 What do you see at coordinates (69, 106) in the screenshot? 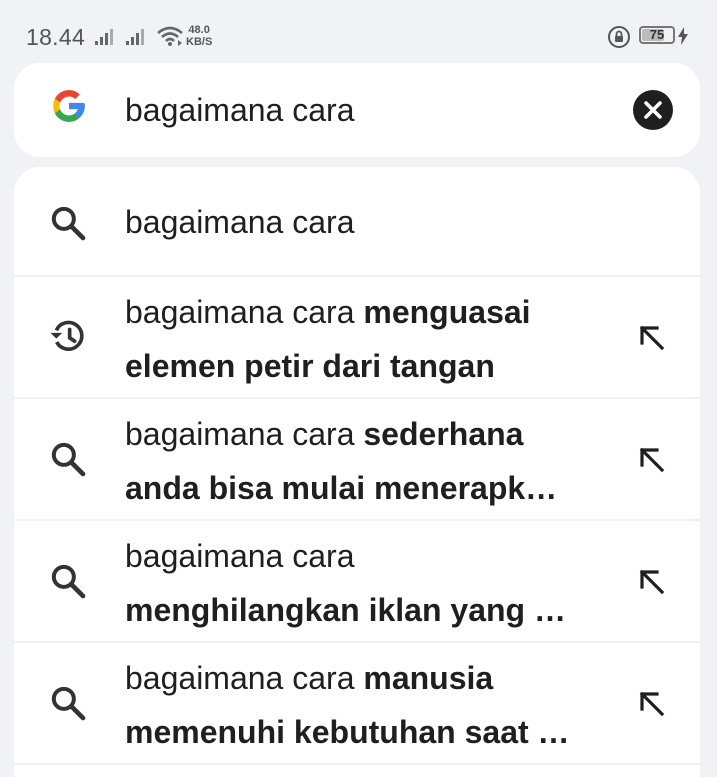
I see `google-logo` at bounding box center [69, 106].